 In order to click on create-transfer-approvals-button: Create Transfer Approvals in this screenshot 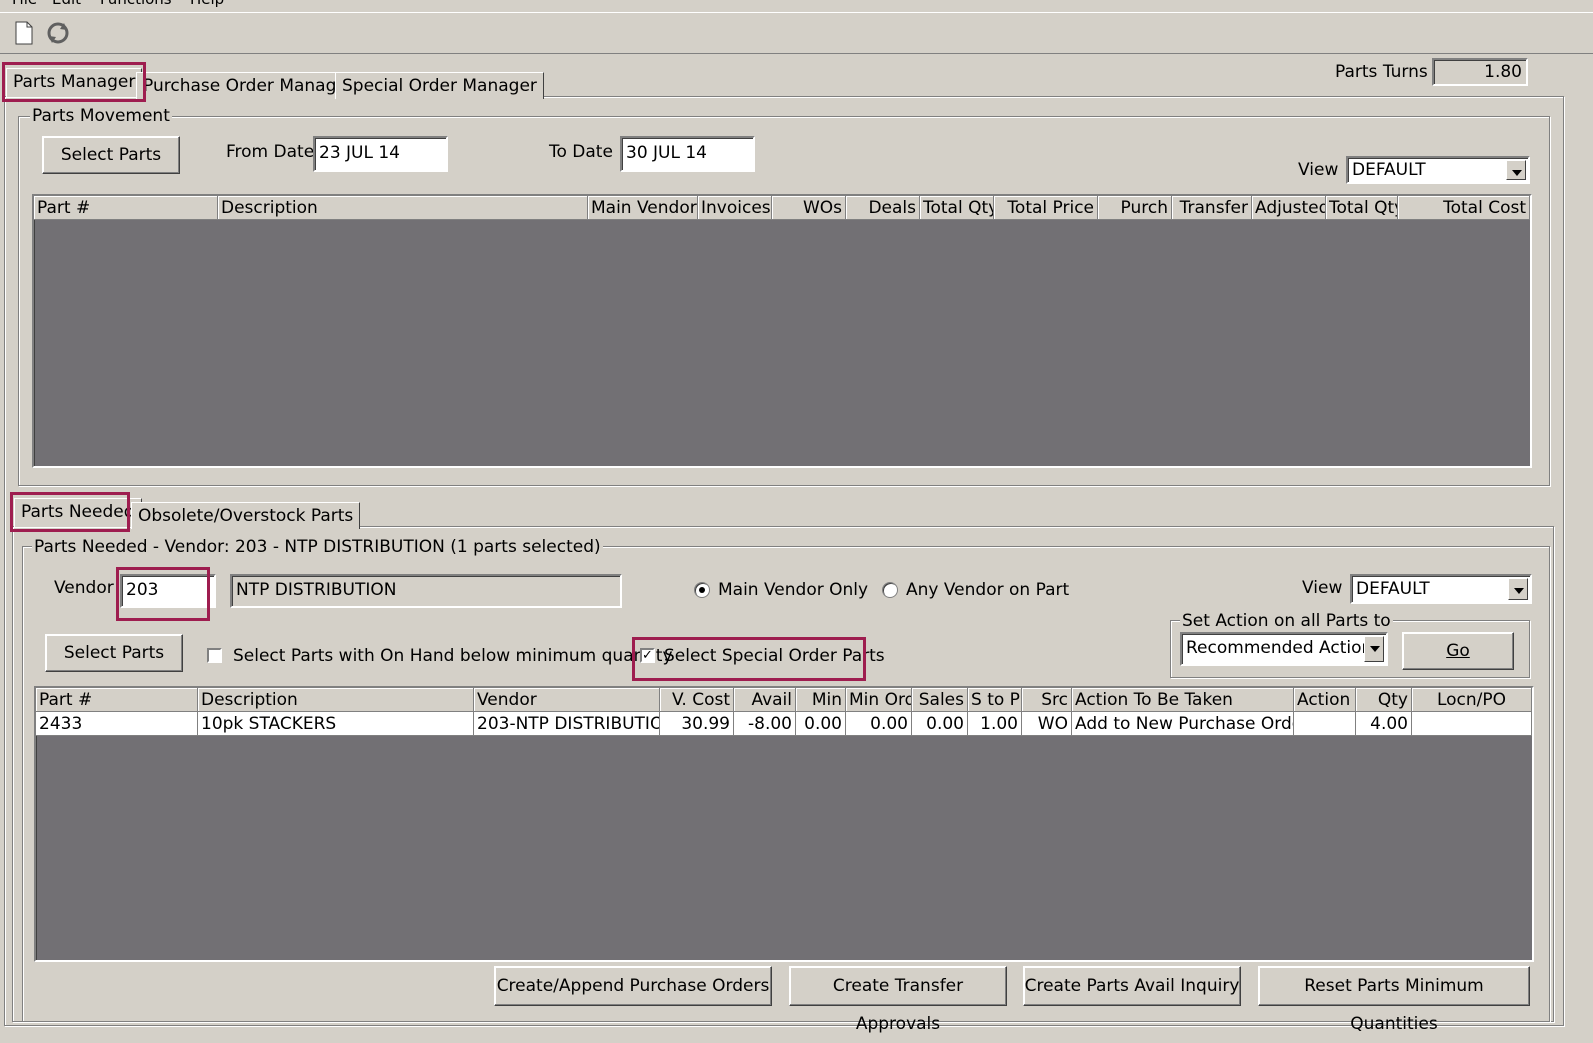, I will do `click(898, 1000)`.